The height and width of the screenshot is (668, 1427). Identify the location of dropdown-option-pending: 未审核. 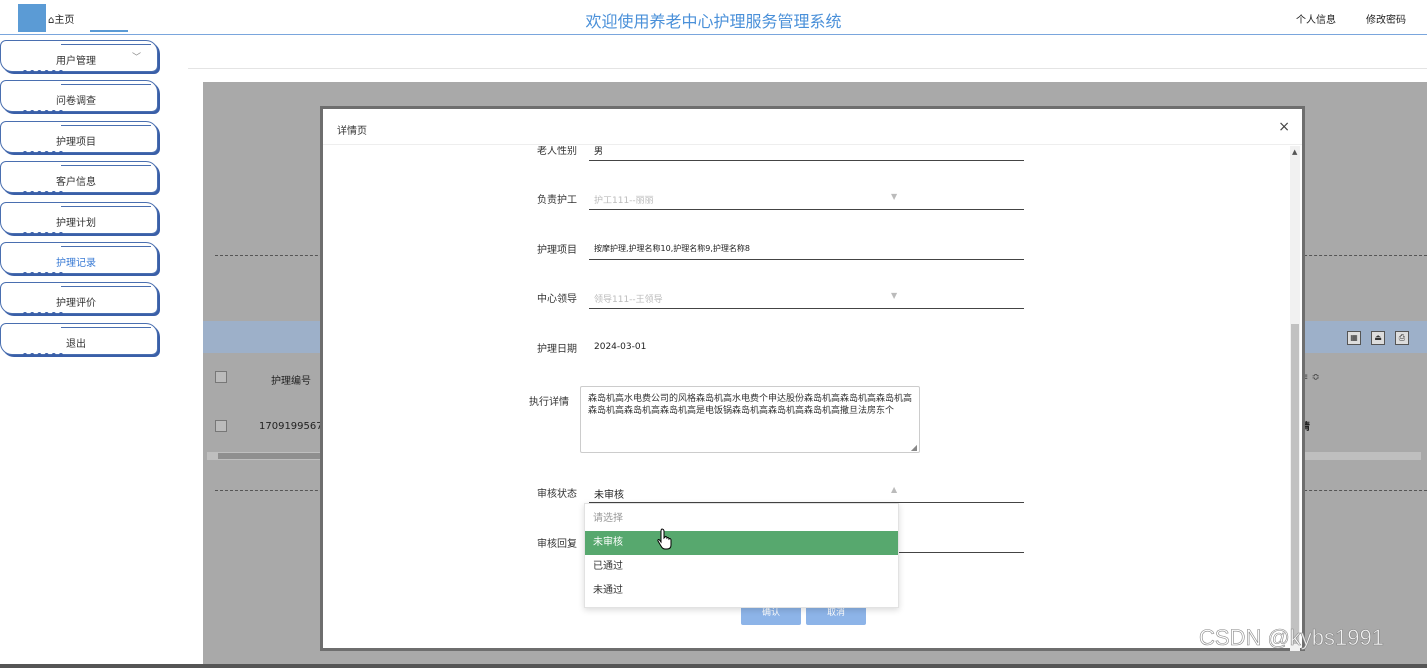
(741, 543).